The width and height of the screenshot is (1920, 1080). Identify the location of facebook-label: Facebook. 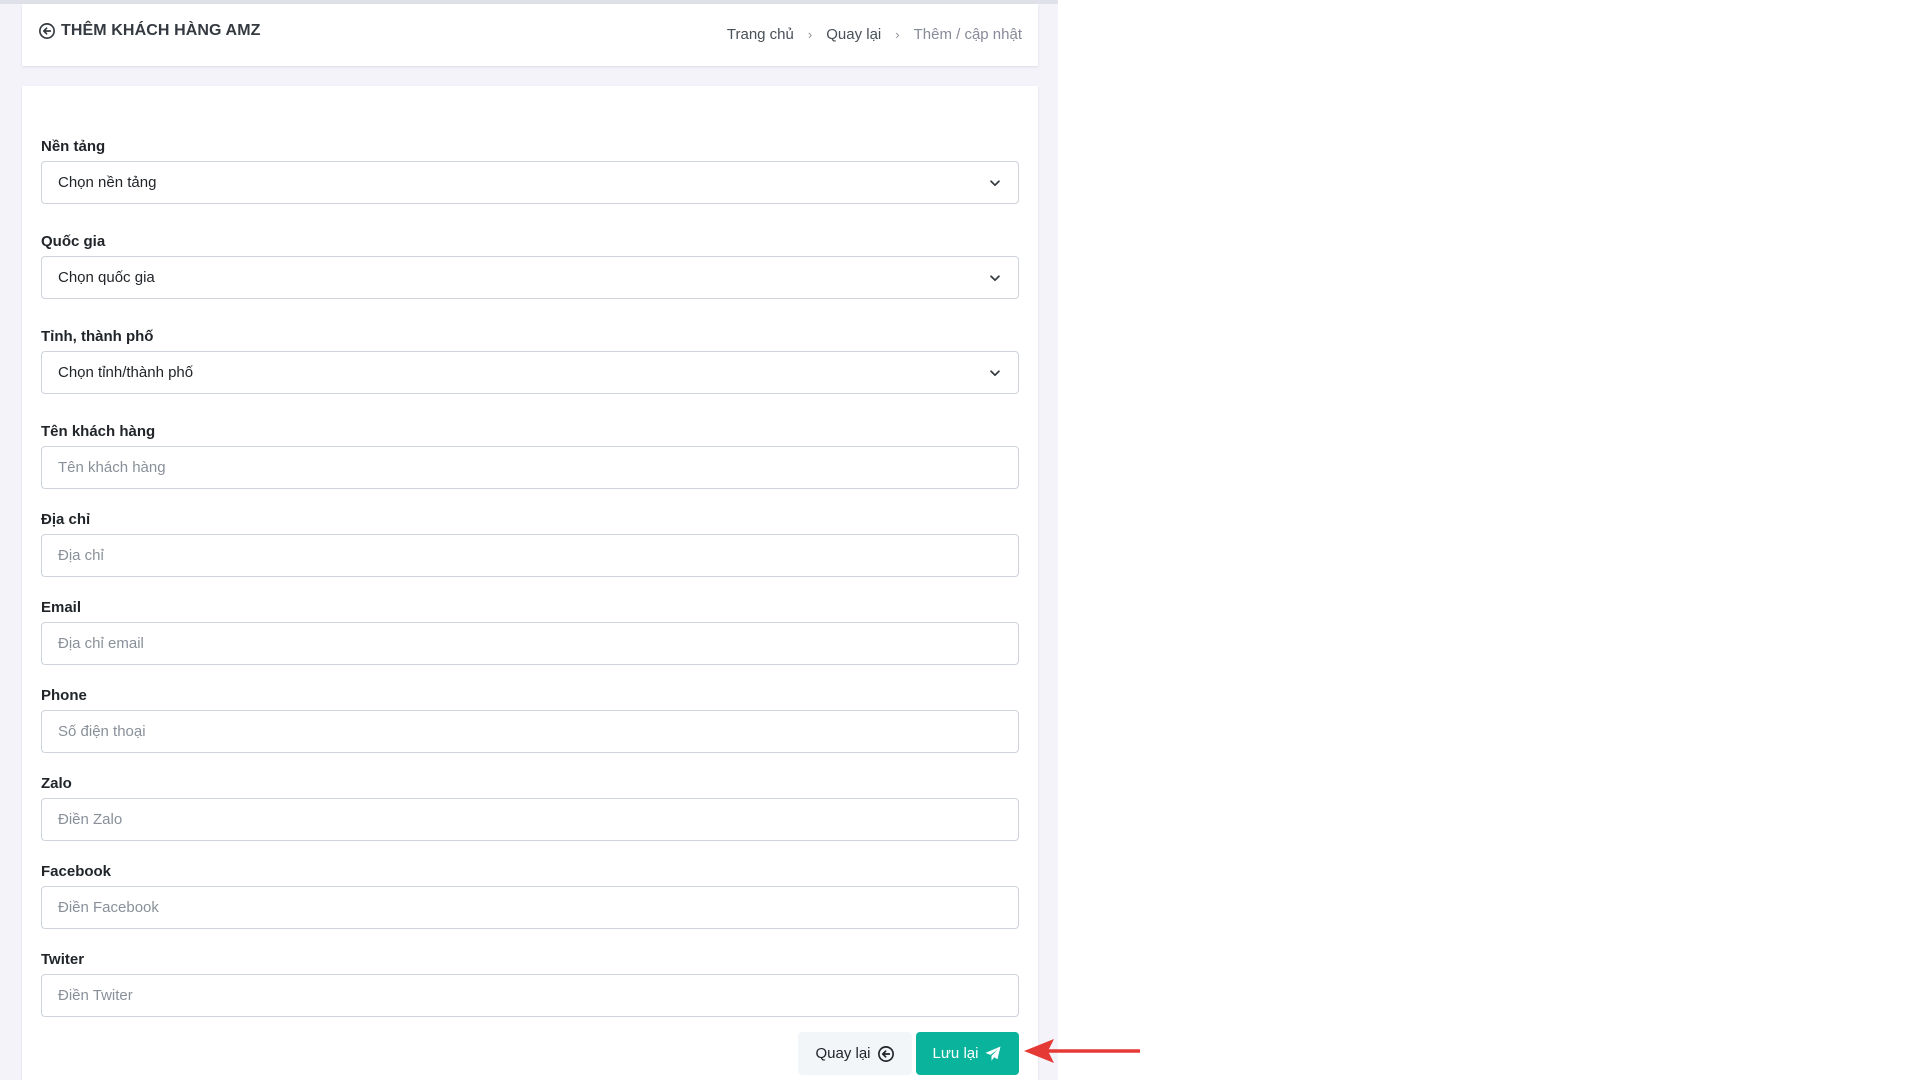
(76, 871).